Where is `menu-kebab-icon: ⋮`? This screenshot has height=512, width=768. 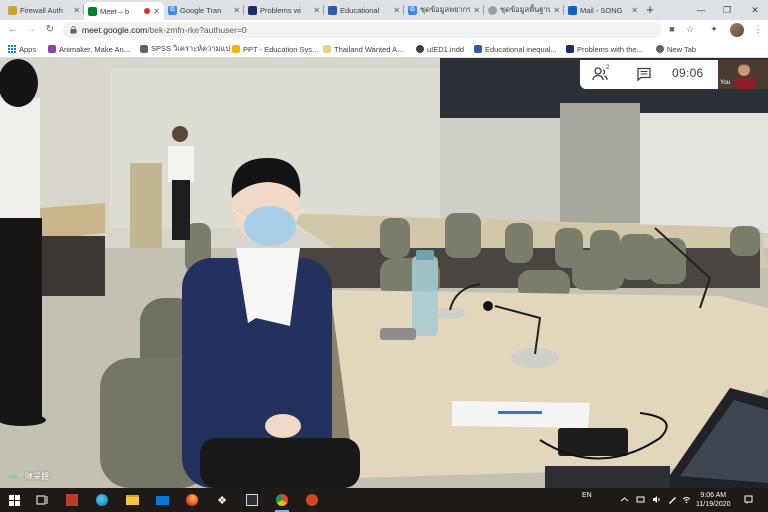
menu-kebab-icon: ⋮ is located at coordinates (758, 29).